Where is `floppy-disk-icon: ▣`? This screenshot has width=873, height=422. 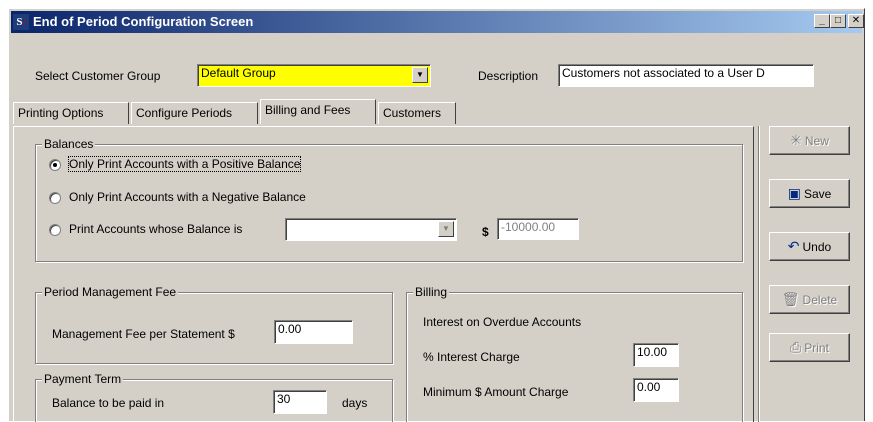
floppy-disk-icon: ▣ is located at coordinates (794, 193).